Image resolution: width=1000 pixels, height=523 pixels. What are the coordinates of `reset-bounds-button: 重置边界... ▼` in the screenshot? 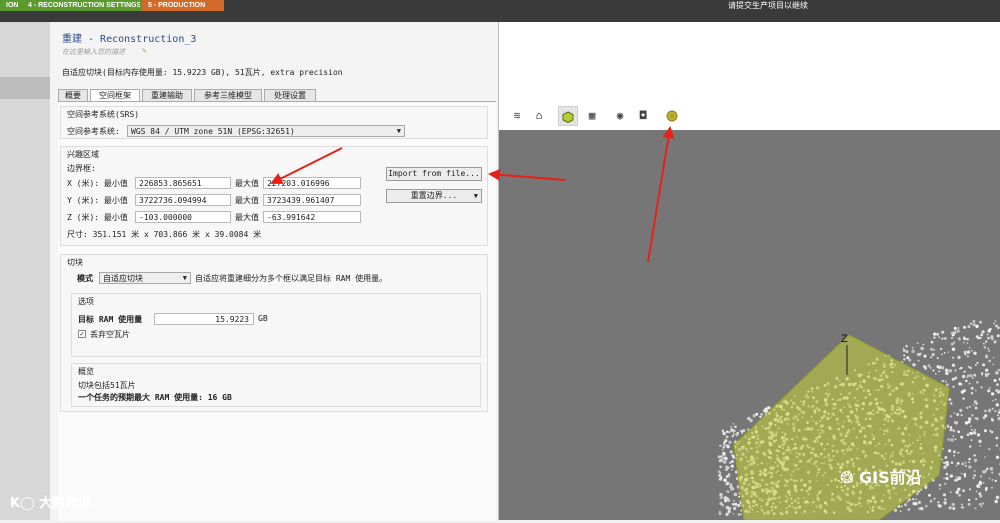 It's located at (434, 196).